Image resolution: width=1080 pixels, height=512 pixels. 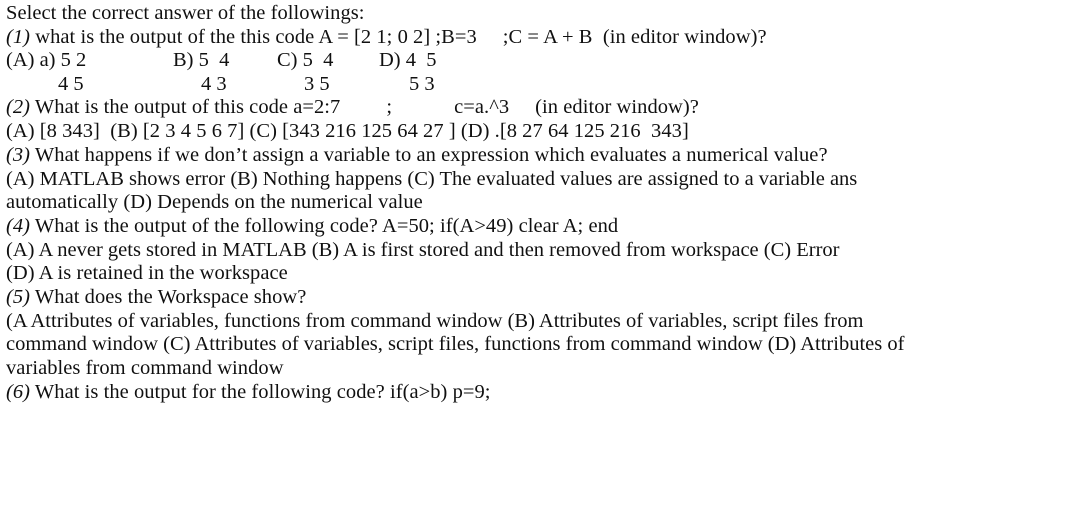 I want to click on question-5-line: (5) What does the Workspace show?, so click(x=540, y=298).